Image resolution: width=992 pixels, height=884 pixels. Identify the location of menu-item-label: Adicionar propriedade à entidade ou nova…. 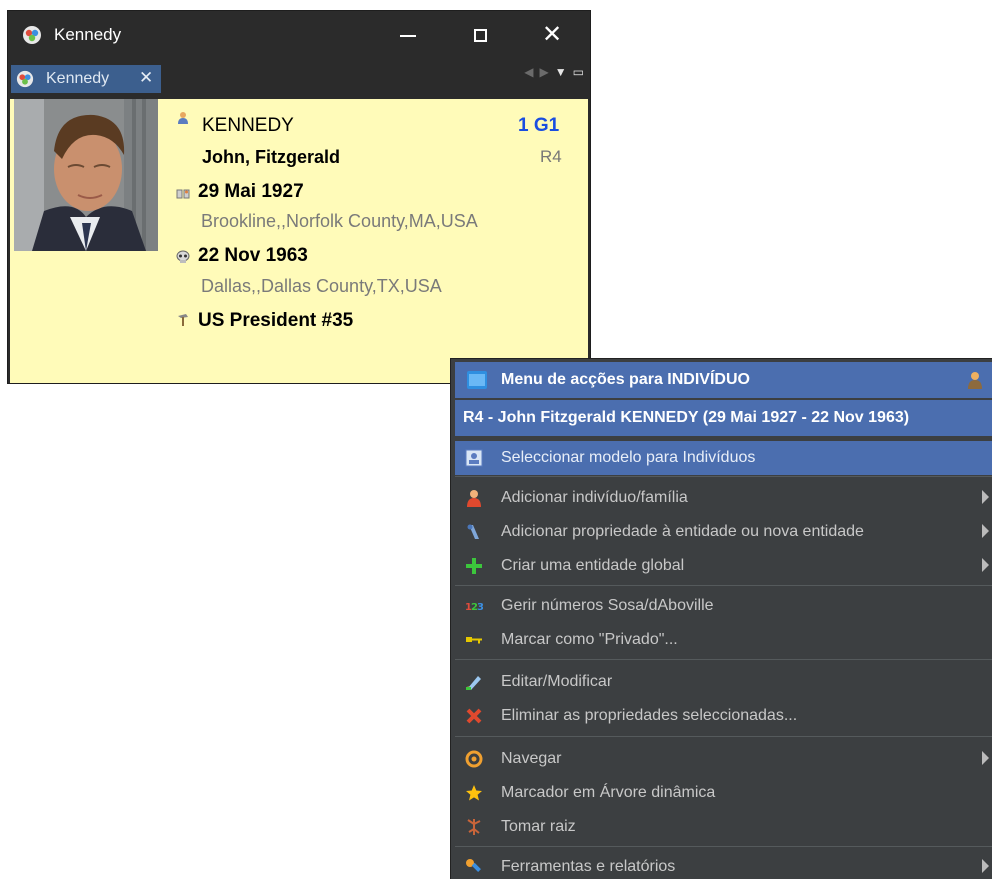
(682, 531).